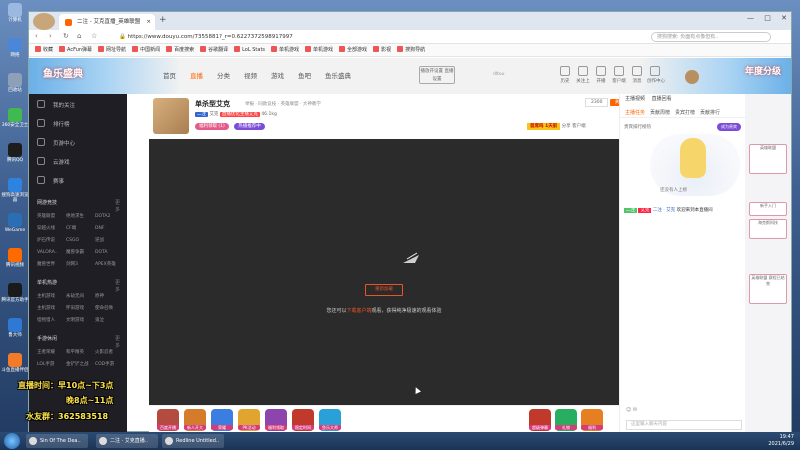 The width and height of the screenshot is (800, 450). Describe the element at coordinates (75, 50) in the screenshot. I see `bookmark-item: AcFun弹幕` at that location.